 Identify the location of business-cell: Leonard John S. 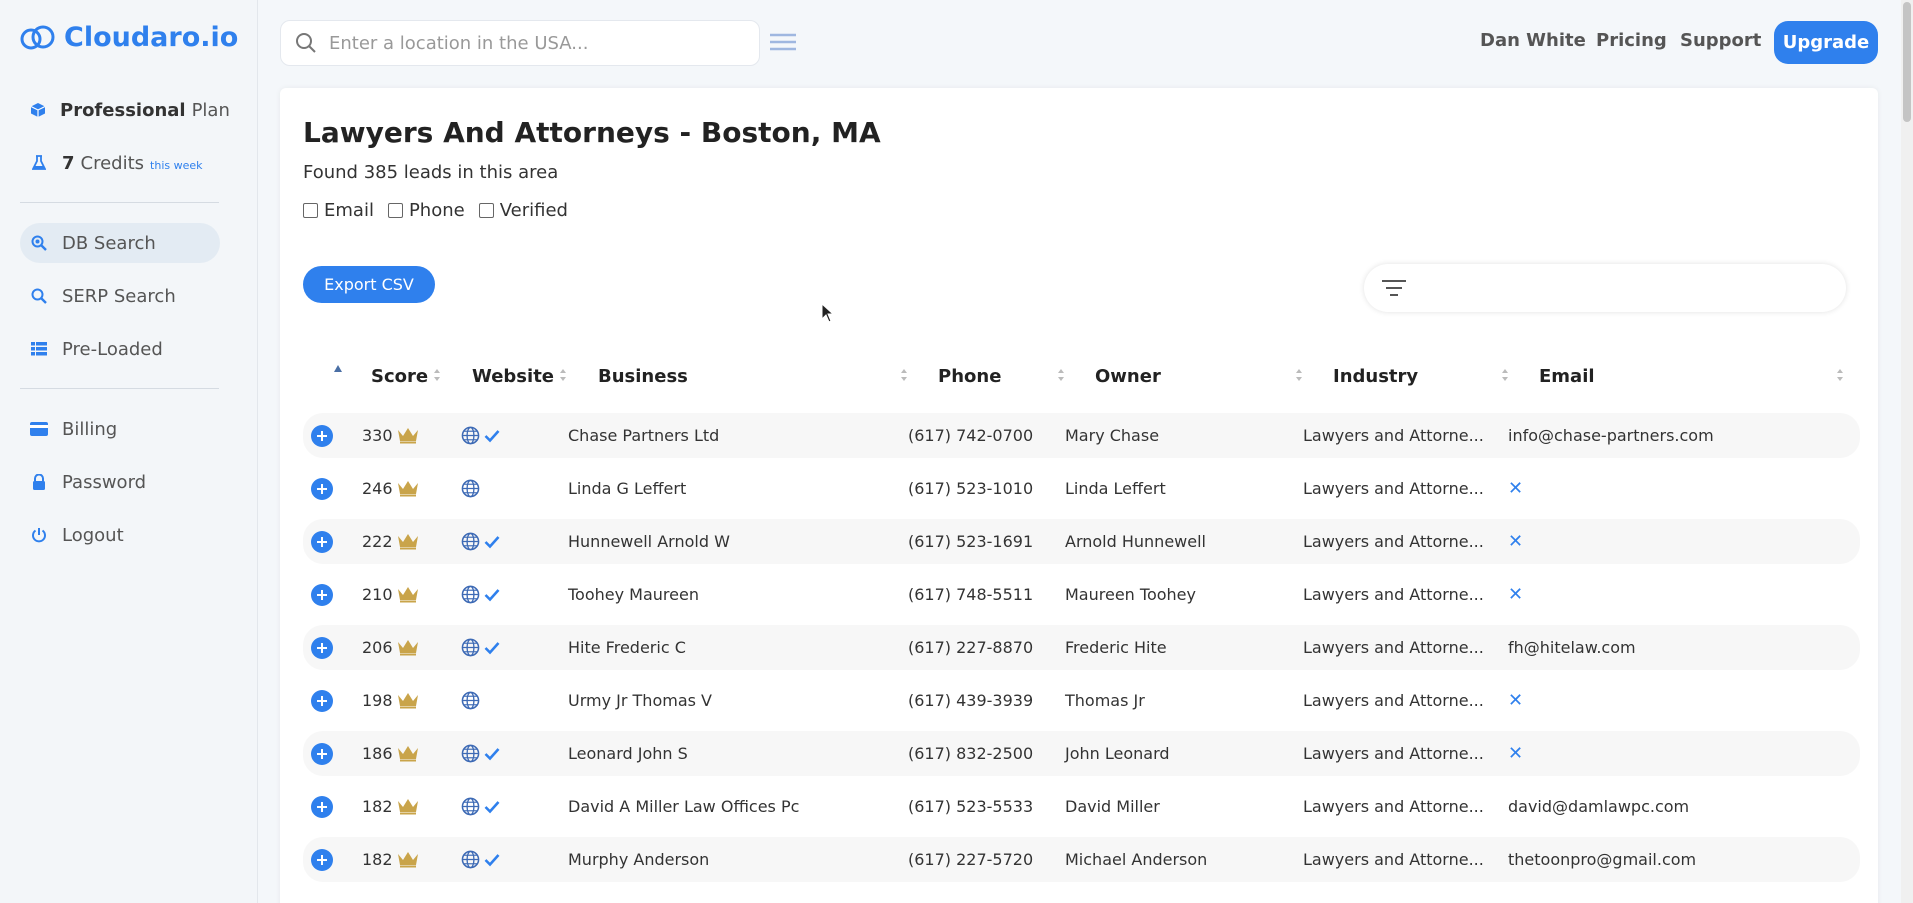
(628, 753).